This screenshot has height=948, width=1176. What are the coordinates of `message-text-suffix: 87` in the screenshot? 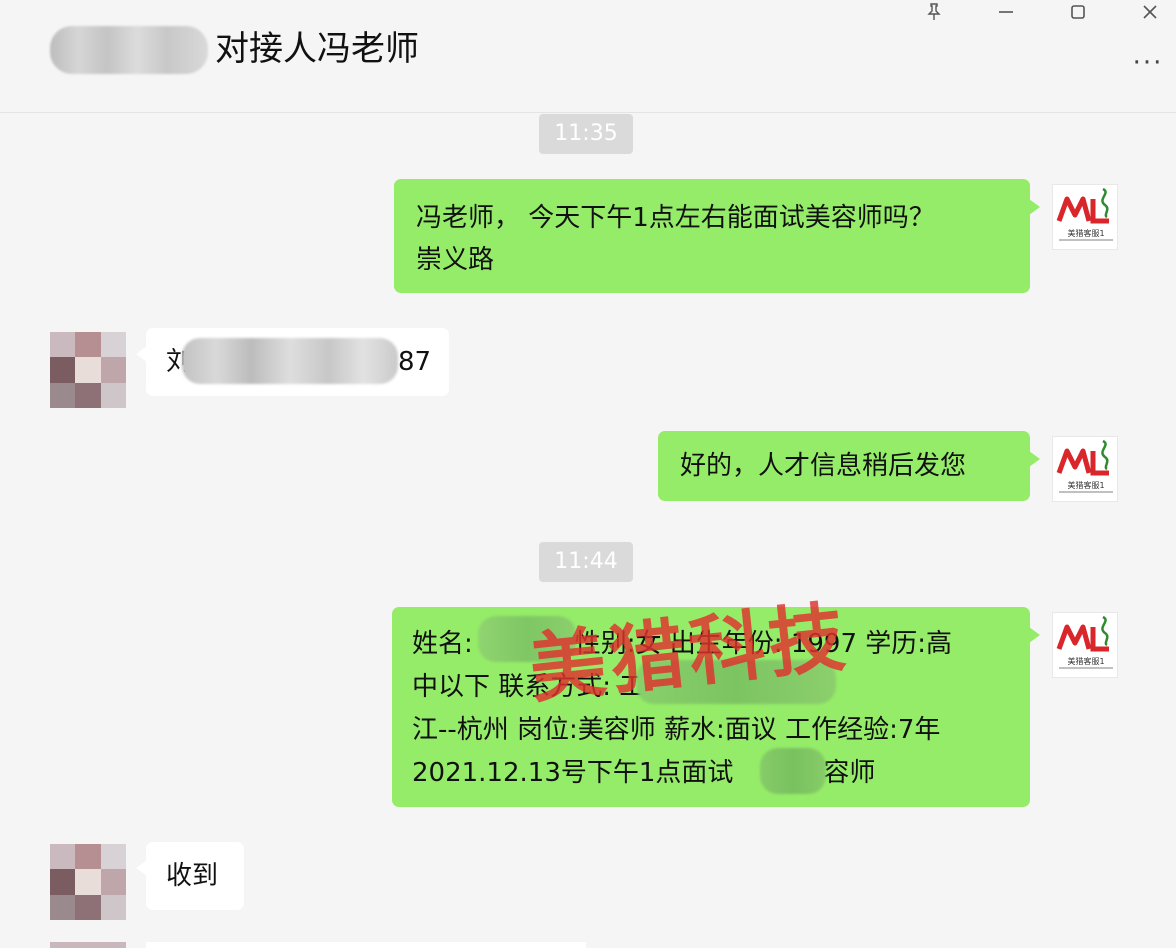 It's located at (415, 362).